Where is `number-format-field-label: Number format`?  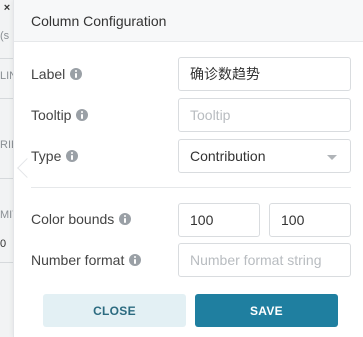
number-format-field-label: Number format is located at coordinates (86, 260).